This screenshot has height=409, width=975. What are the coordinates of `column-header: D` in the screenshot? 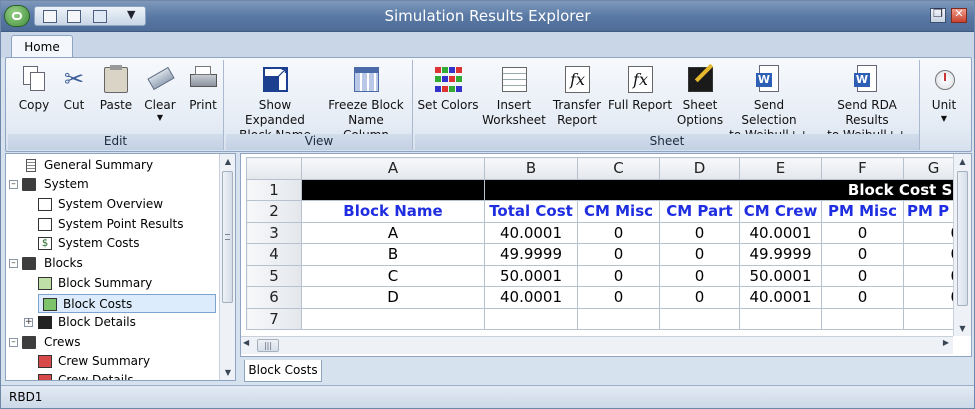 It's located at (699, 168).